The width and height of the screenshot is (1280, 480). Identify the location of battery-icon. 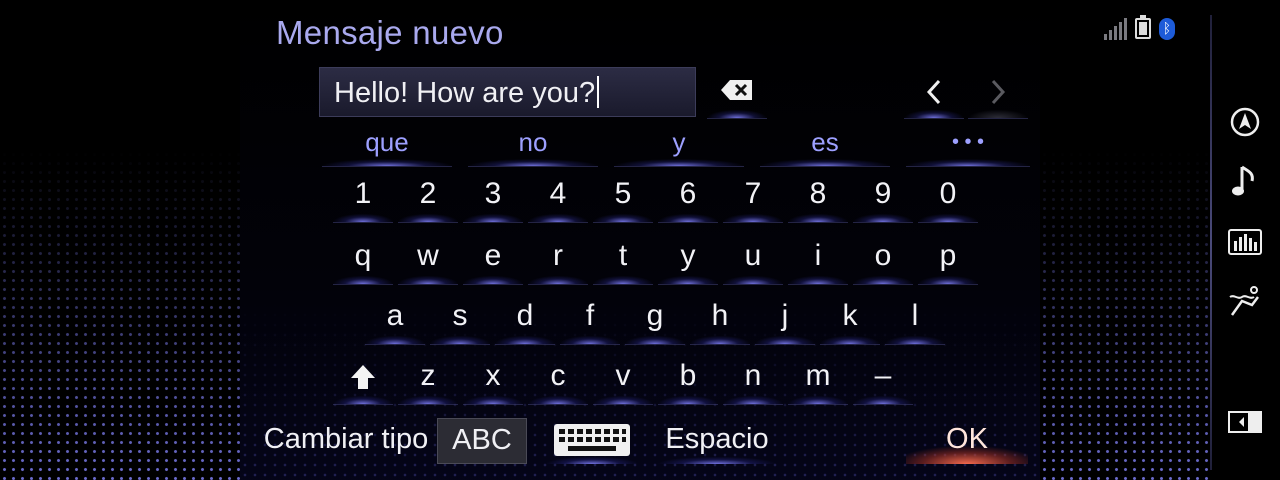
(1143, 27).